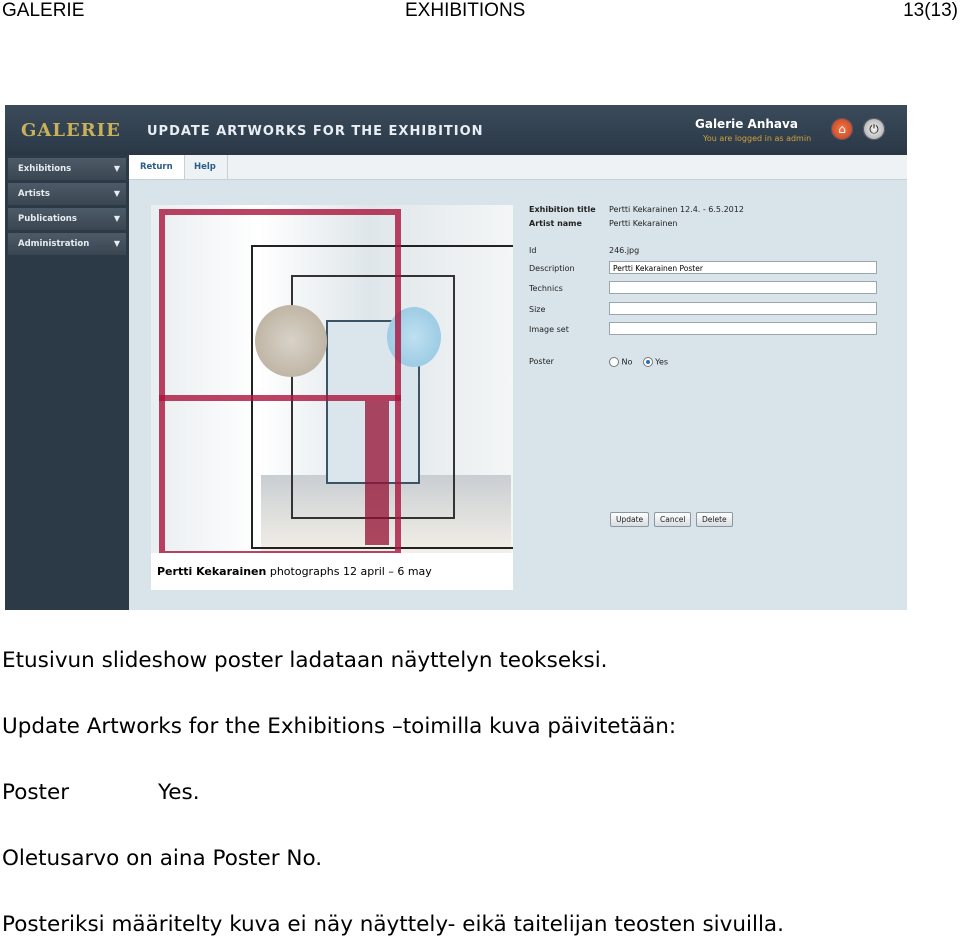  I want to click on field-label: Image set, so click(549, 329).